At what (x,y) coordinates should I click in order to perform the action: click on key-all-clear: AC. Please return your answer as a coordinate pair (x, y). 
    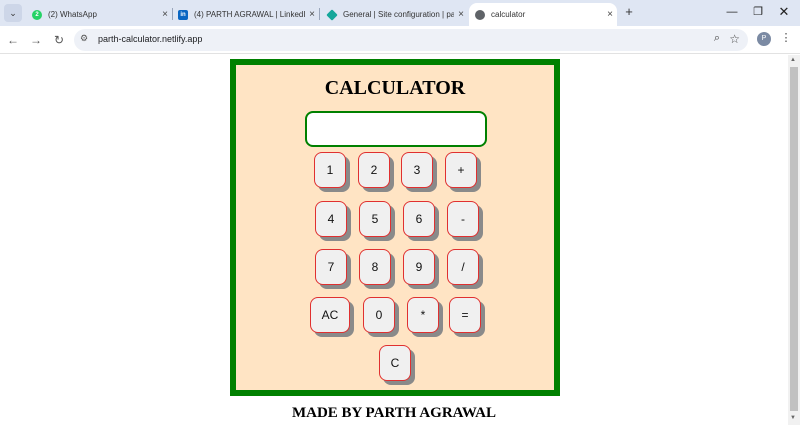
    Looking at the image, I should click on (330, 315).